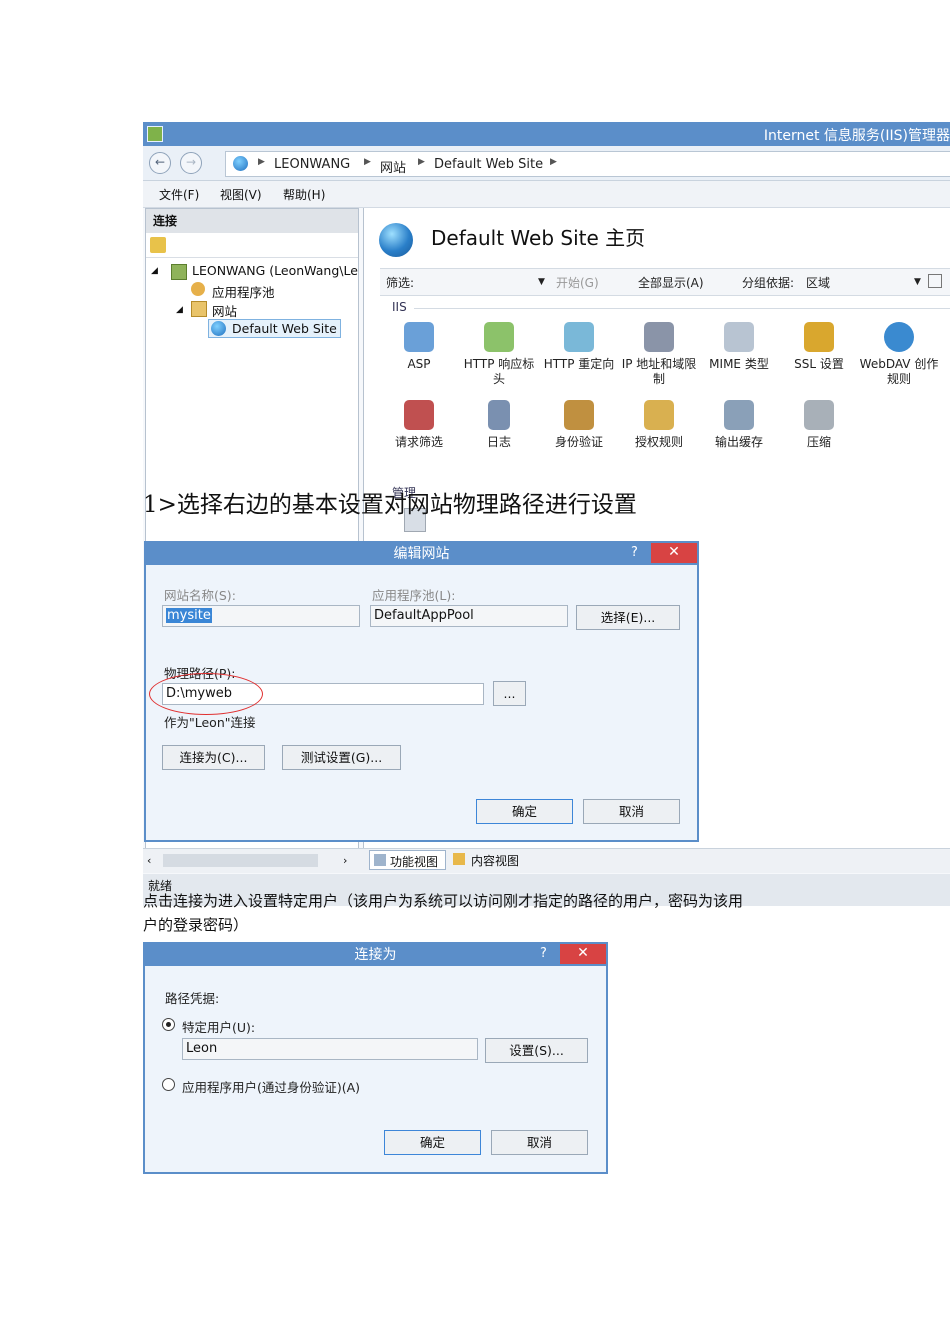 The width and height of the screenshot is (950, 1344). Describe the element at coordinates (659, 415) in the screenshot. I see `authorization-icon` at that location.